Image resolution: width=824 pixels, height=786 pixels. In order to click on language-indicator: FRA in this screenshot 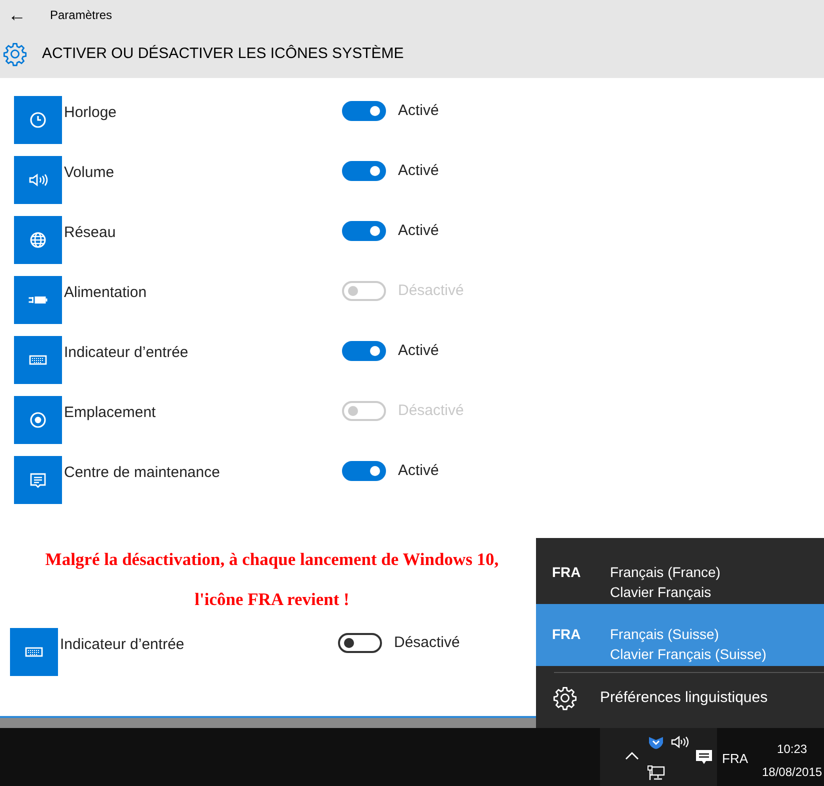, I will do `click(735, 758)`.